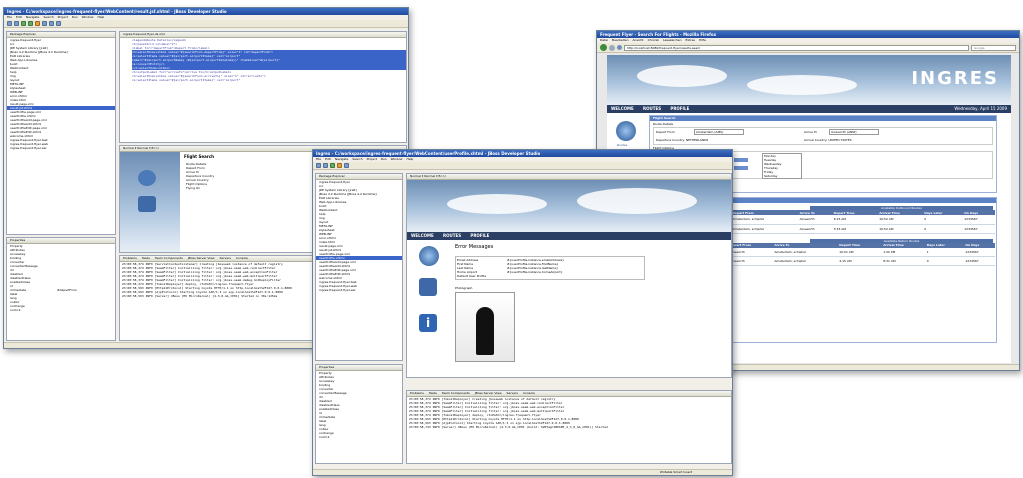 Image resolution: width=1023 pixels, height=478 pixels. Describe the element at coordinates (741, 160) in the screenshot. I see `add-day-button` at that location.